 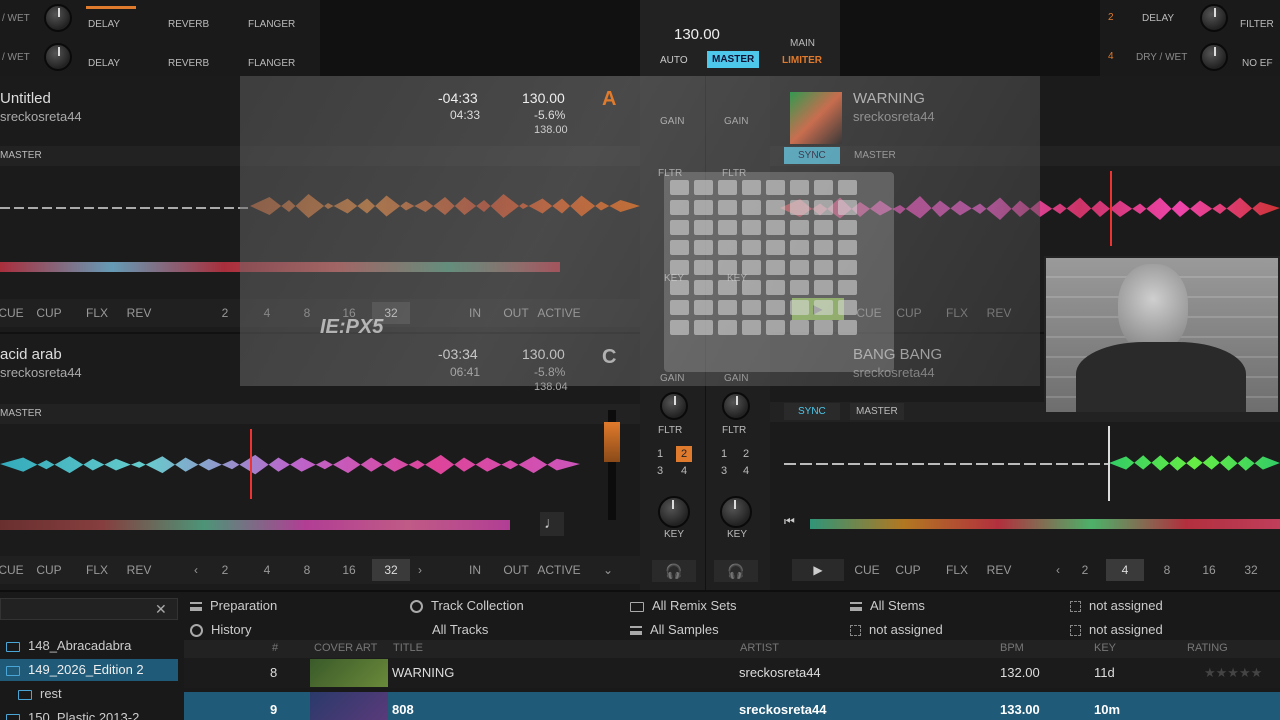 What do you see at coordinates (1207, 648) in the screenshot?
I see `col-rating: RATING` at bounding box center [1207, 648].